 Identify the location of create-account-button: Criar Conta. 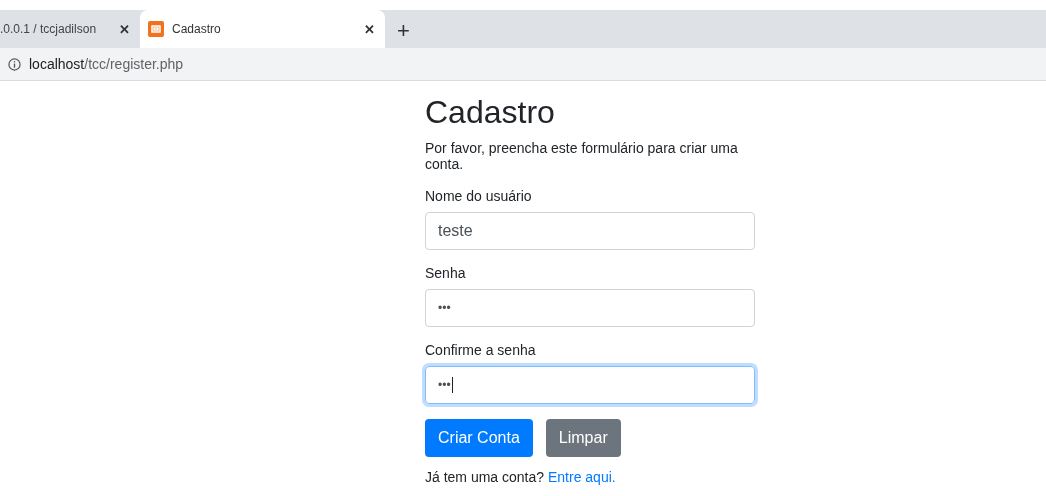
(479, 438).